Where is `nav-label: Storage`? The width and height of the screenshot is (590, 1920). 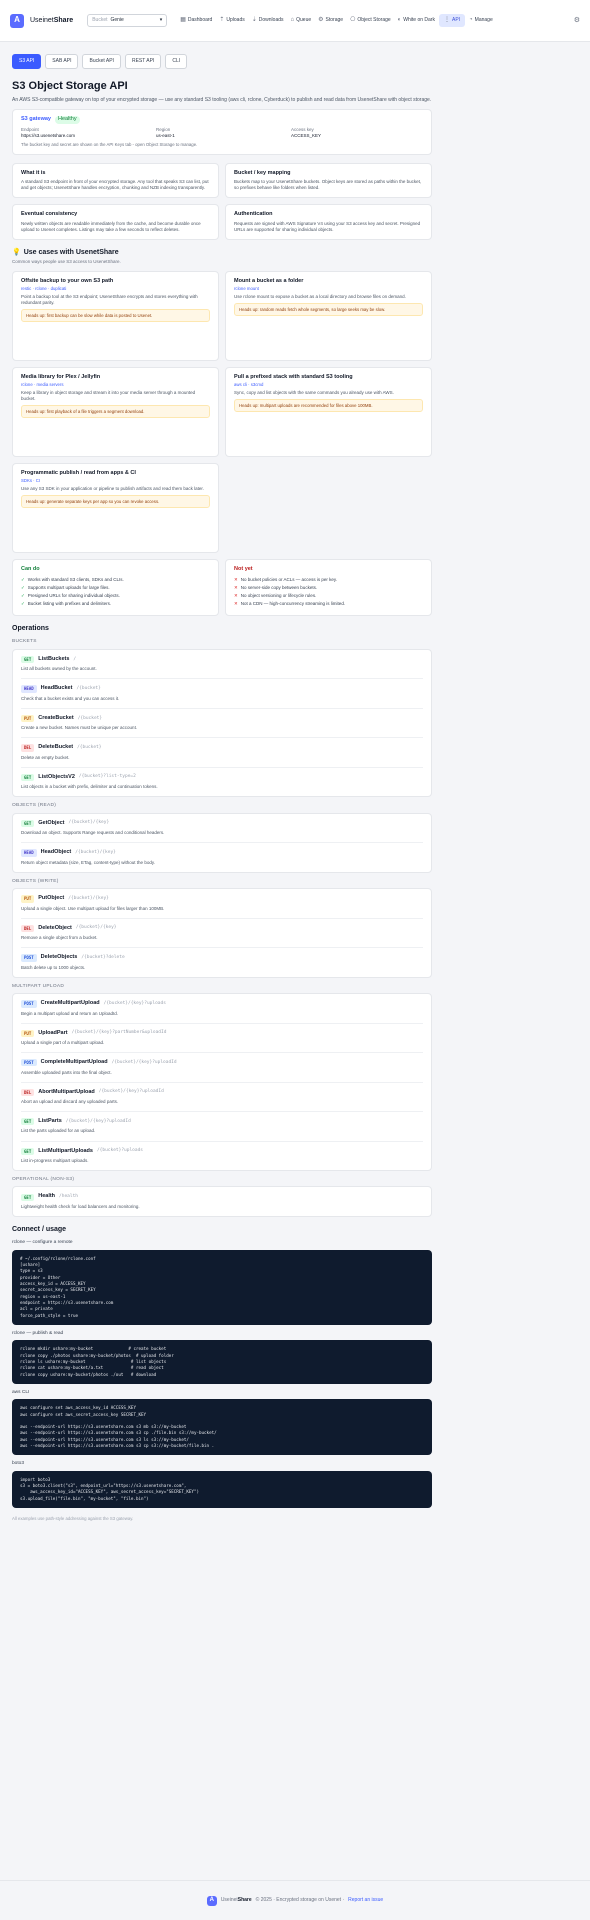
nav-label: Storage is located at coordinates (334, 20).